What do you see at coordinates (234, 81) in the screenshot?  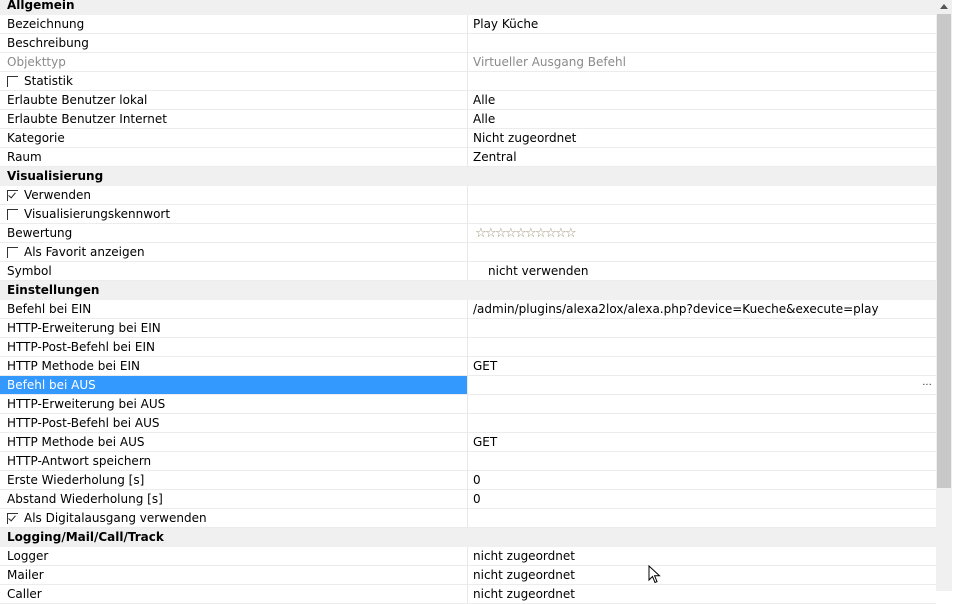 I see `property-name: Statistik` at bounding box center [234, 81].